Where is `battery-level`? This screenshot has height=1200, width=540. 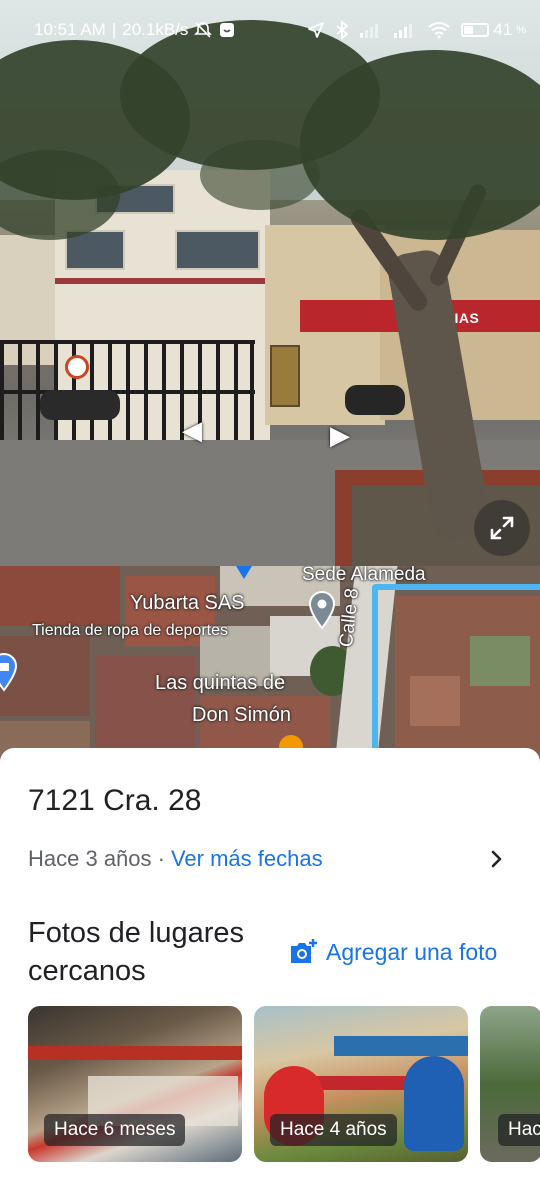
battery-level is located at coordinates (469, 30).